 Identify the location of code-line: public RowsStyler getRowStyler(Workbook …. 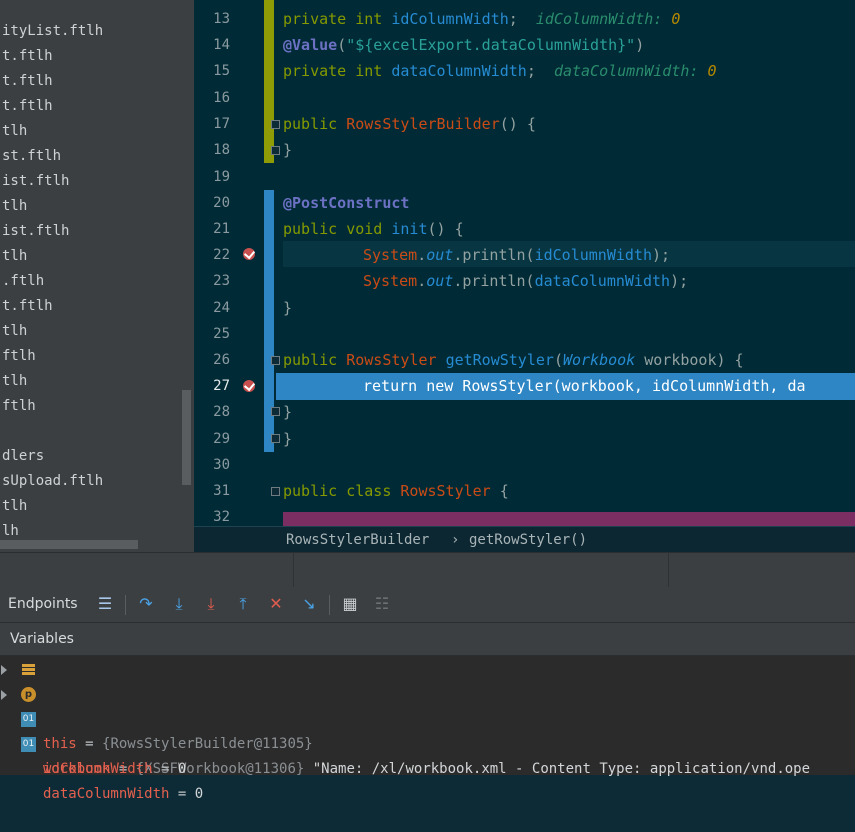
(513, 360).